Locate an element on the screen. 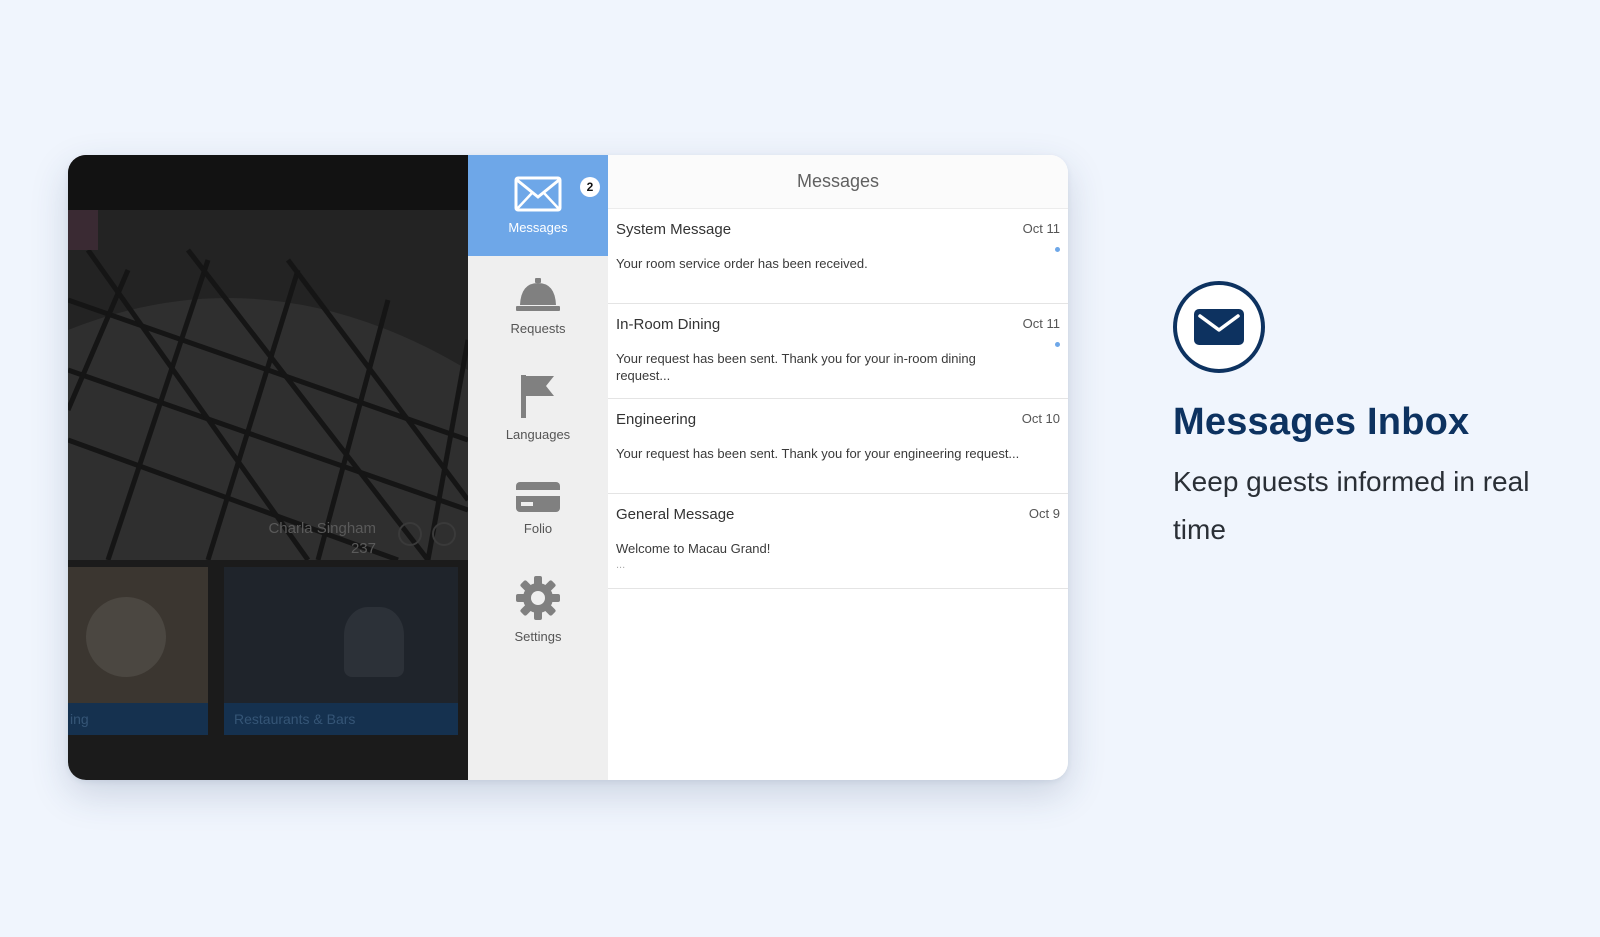 The image size is (1600, 937). flag-icon is located at coordinates (537, 396).